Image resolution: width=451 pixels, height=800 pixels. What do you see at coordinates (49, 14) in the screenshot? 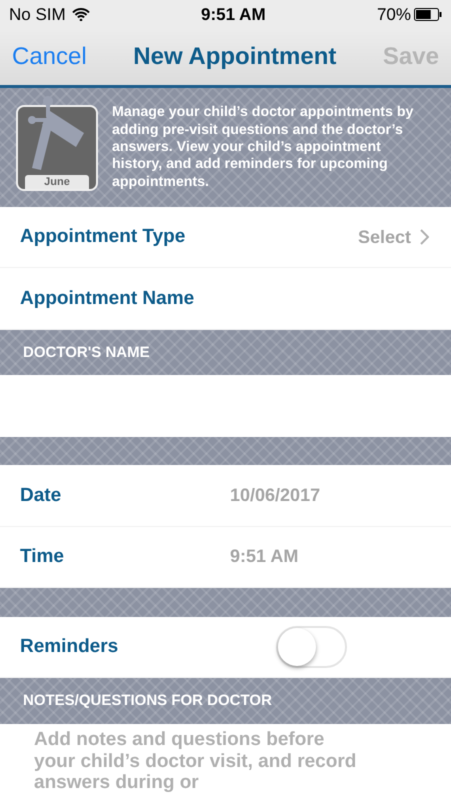
I see `carrier-text: No SIM` at bounding box center [49, 14].